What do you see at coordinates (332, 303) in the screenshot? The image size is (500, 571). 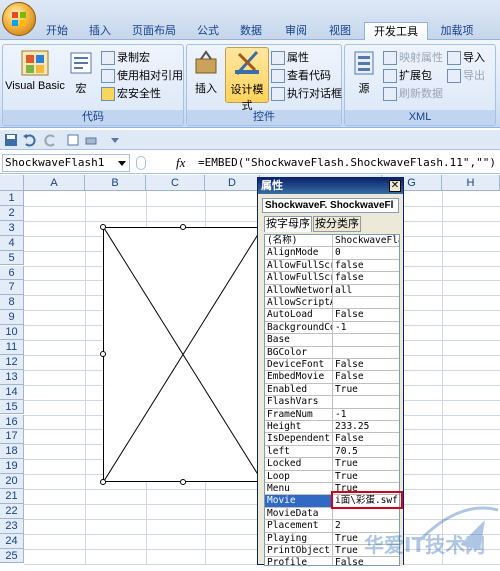 I see `property-row: AllowScriptAc` at bounding box center [332, 303].